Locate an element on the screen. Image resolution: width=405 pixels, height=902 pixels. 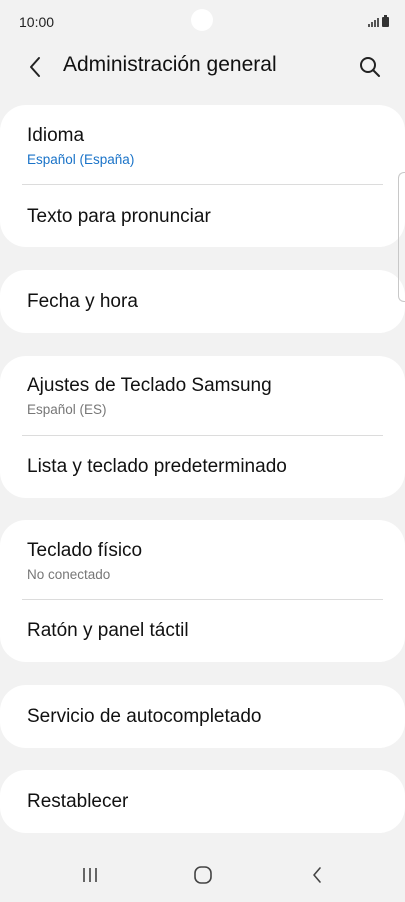
setting-title: Servicio de autocompletado is located at coordinates (144, 716).